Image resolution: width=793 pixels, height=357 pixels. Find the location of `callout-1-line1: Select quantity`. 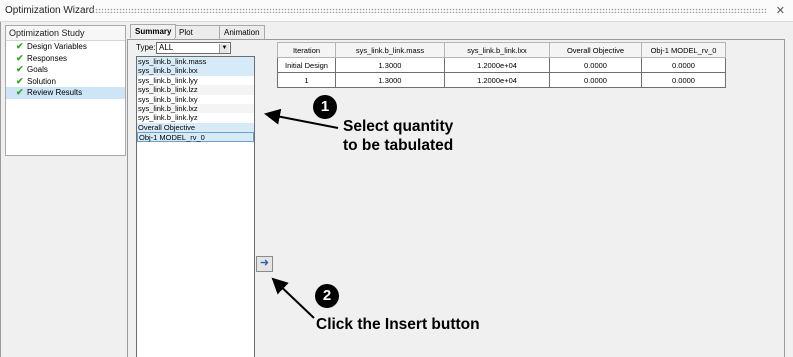

callout-1-line1: Select quantity is located at coordinates (398, 126).